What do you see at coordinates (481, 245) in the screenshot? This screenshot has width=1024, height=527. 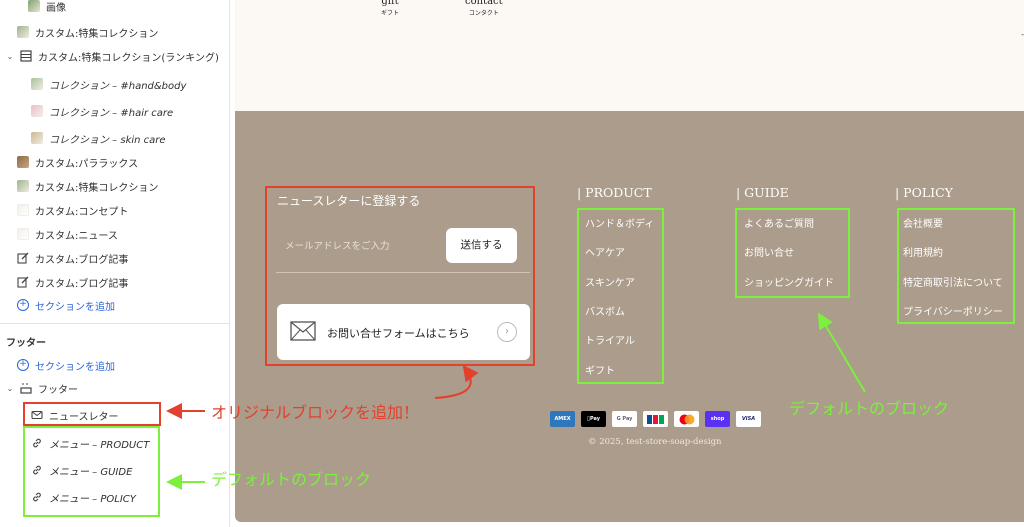 I see `newsletter-submit-button: 送信する` at bounding box center [481, 245].